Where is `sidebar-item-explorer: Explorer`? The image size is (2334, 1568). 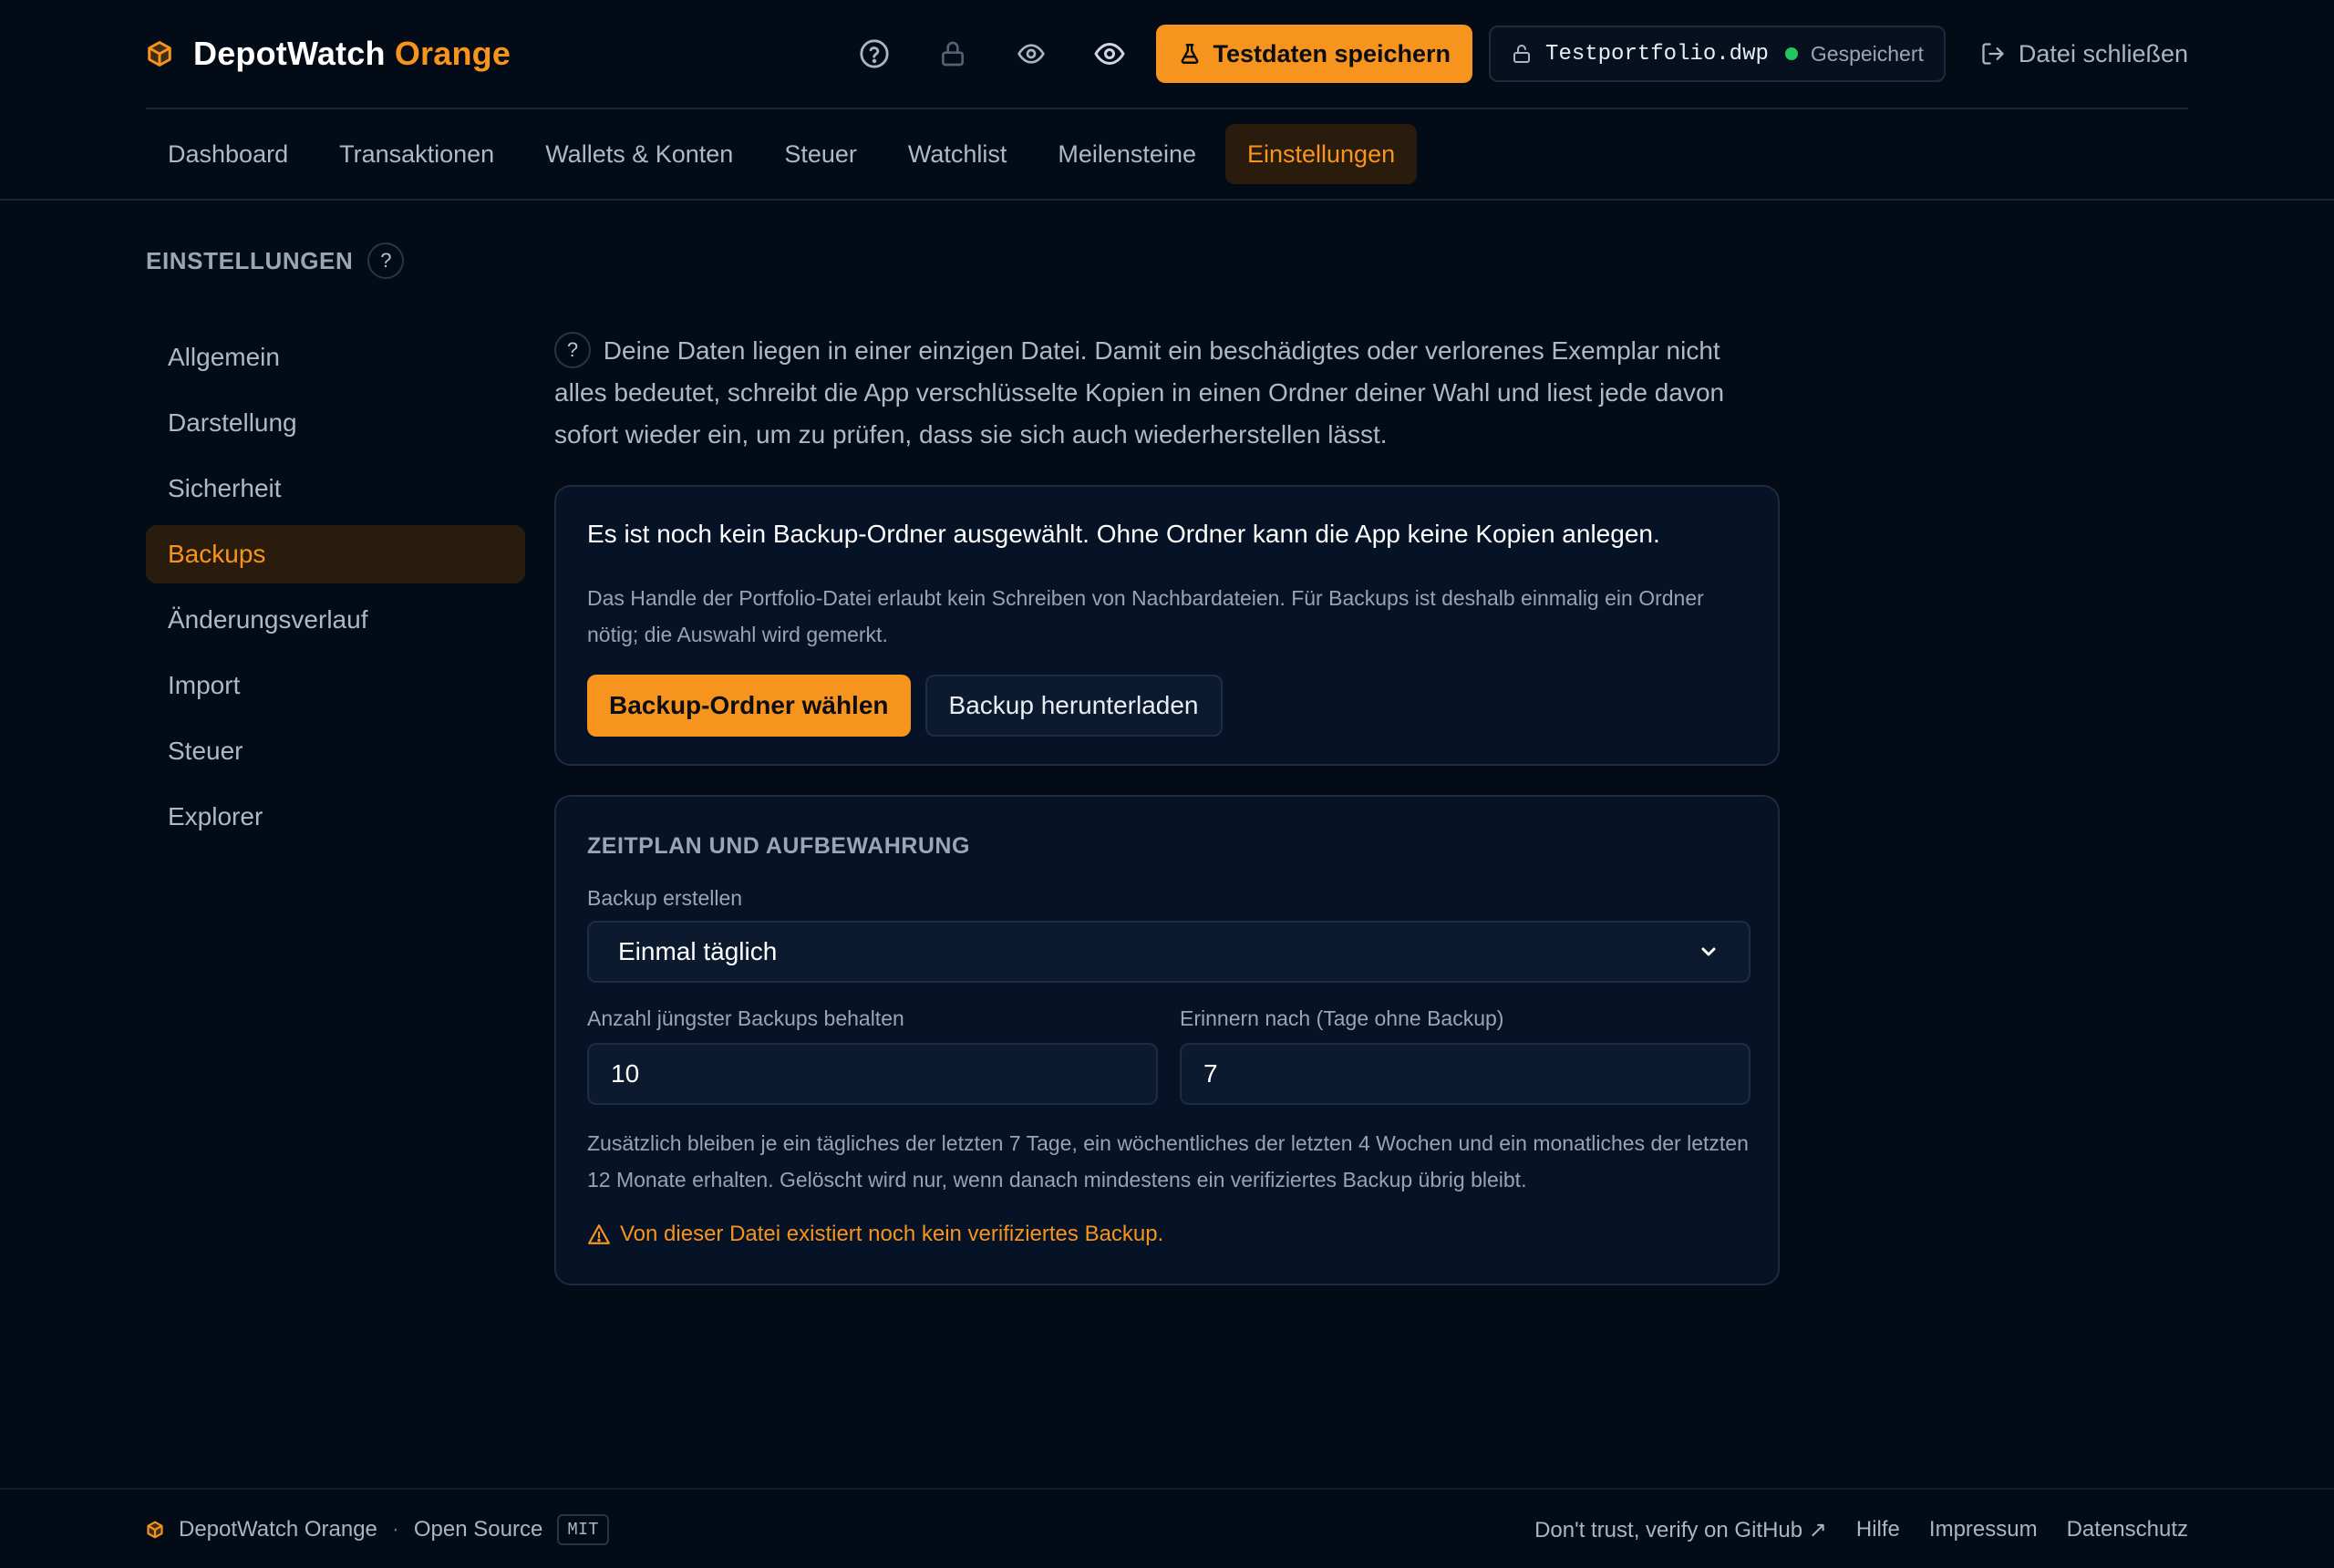 sidebar-item-explorer: Explorer is located at coordinates (335, 817).